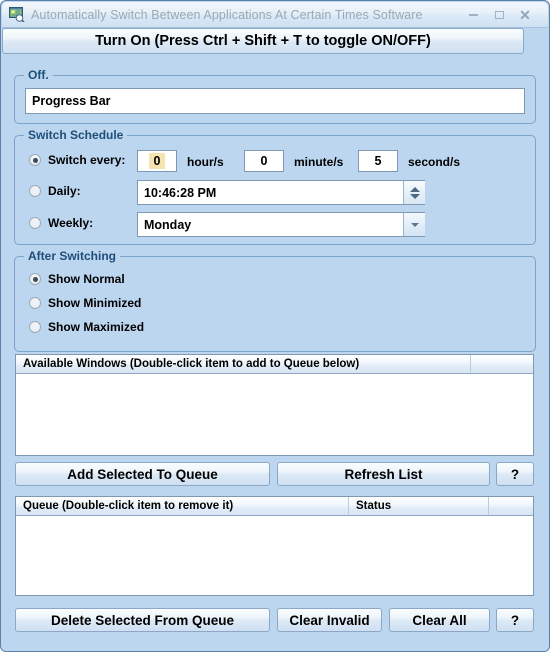 The width and height of the screenshot is (550, 652). I want to click on delete-selected-from-queue-button: Delete Selected From Queue, so click(142, 620).